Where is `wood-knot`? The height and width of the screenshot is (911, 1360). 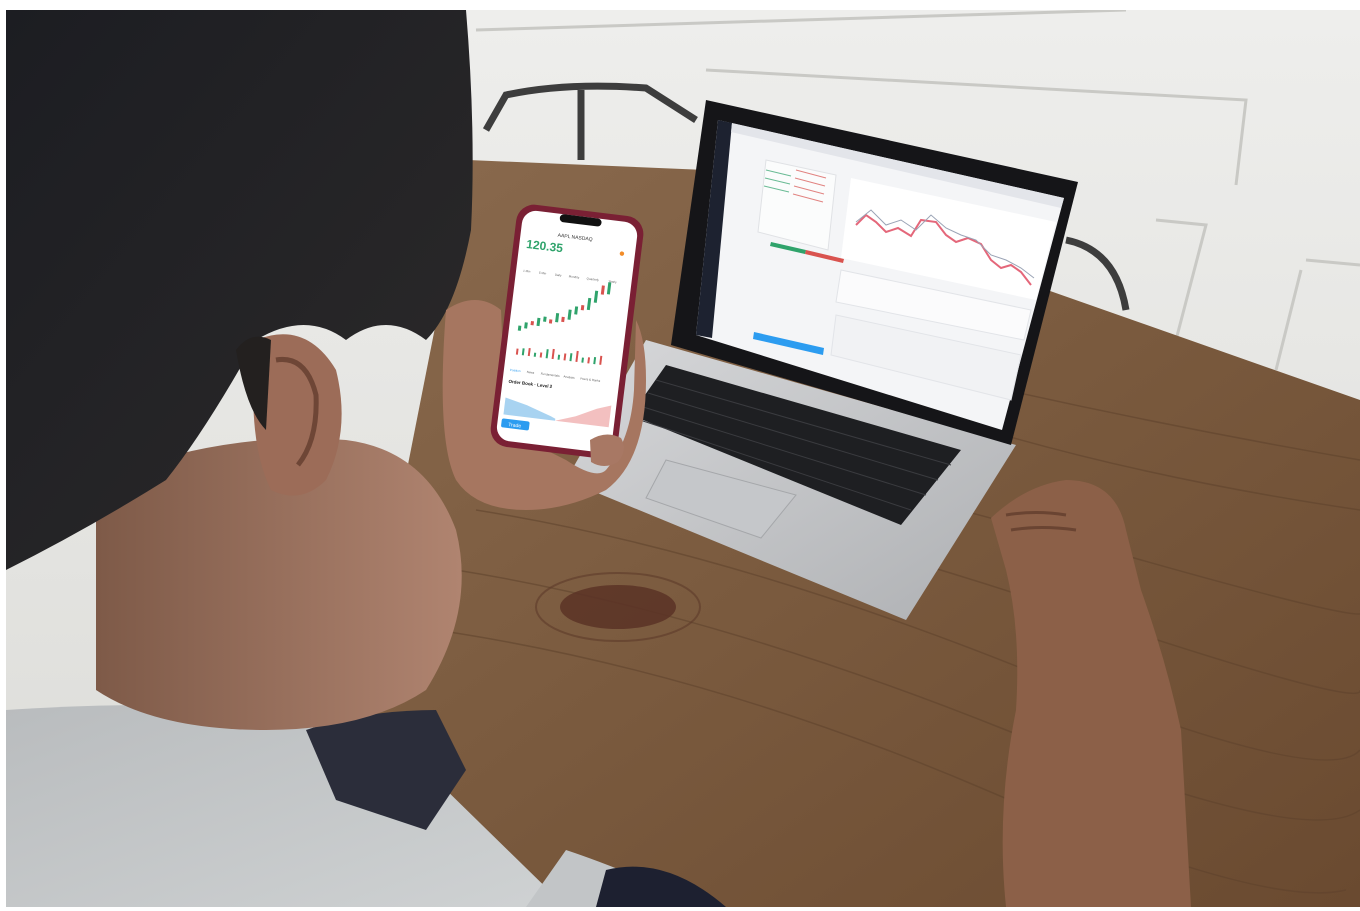 wood-knot is located at coordinates (618, 607).